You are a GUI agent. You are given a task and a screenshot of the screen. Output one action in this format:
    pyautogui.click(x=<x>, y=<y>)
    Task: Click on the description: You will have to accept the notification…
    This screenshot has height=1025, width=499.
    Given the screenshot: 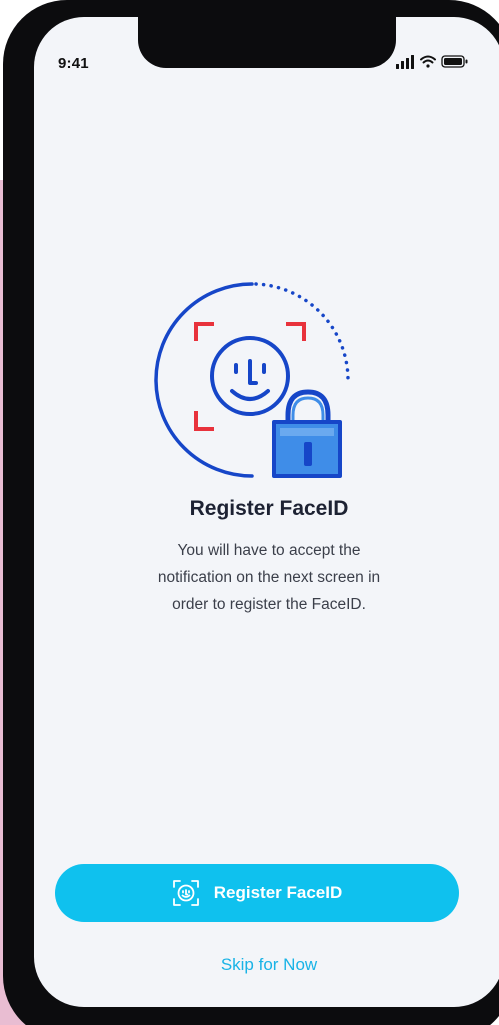 What is the action you would take?
    pyautogui.click(x=269, y=577)
    